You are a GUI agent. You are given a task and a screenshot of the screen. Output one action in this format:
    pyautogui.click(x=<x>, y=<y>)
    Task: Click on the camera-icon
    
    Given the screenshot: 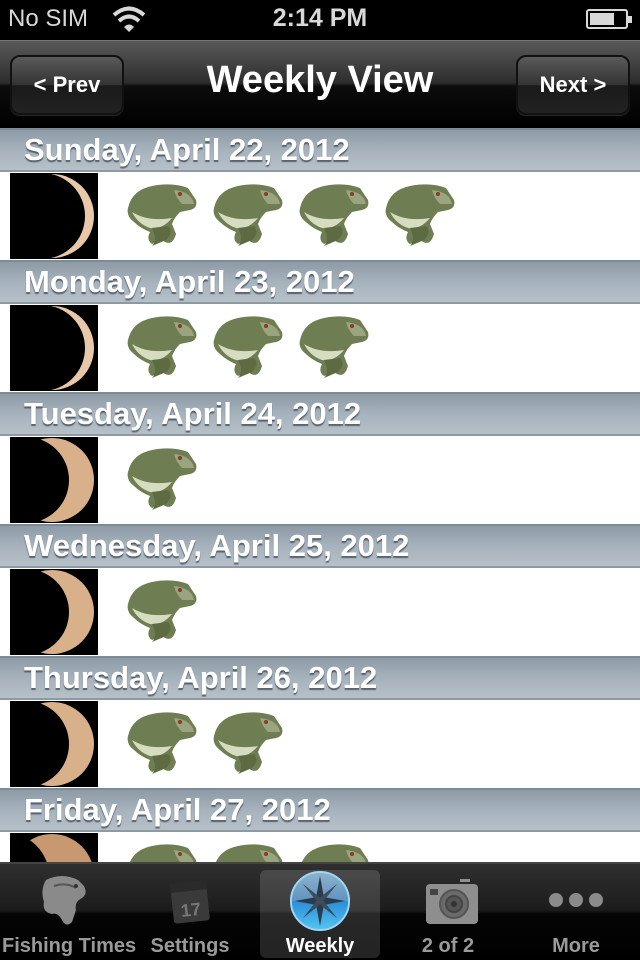 What is the action you would take?
    pyautogui.click(x=452, y=901)
    